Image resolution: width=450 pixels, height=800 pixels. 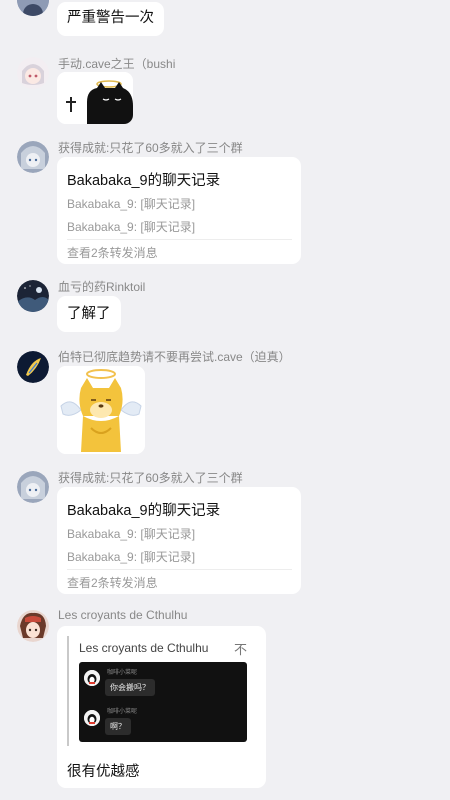 I want to click on screenshot-message: 啊？, so click(x=118, y=726).